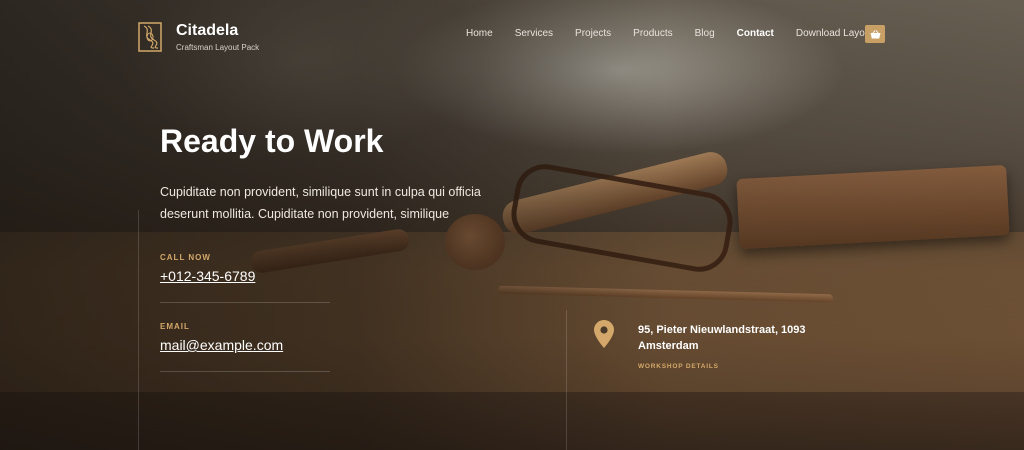 The height and width of the screenshot is (450, 1024). Describe the element at coordinates (479, 33) in the screenshot. I see `nav-home: Home` at that location.